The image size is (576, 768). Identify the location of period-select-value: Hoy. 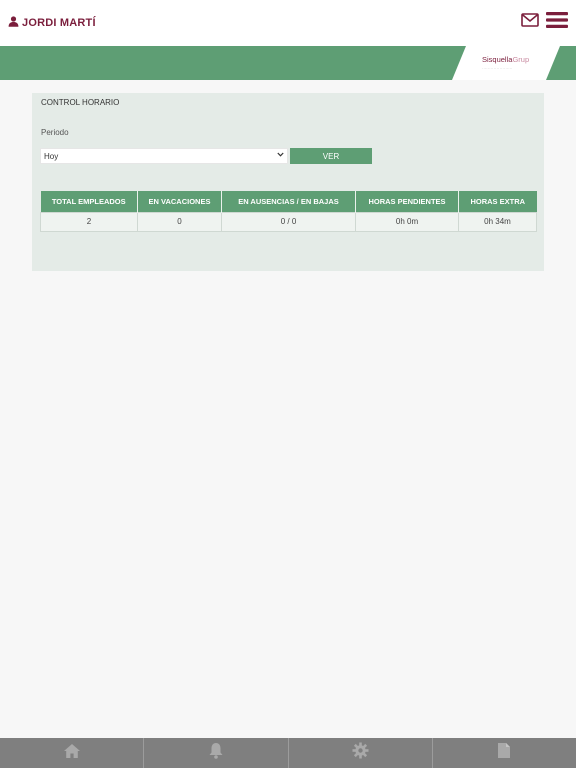
(51, 156).